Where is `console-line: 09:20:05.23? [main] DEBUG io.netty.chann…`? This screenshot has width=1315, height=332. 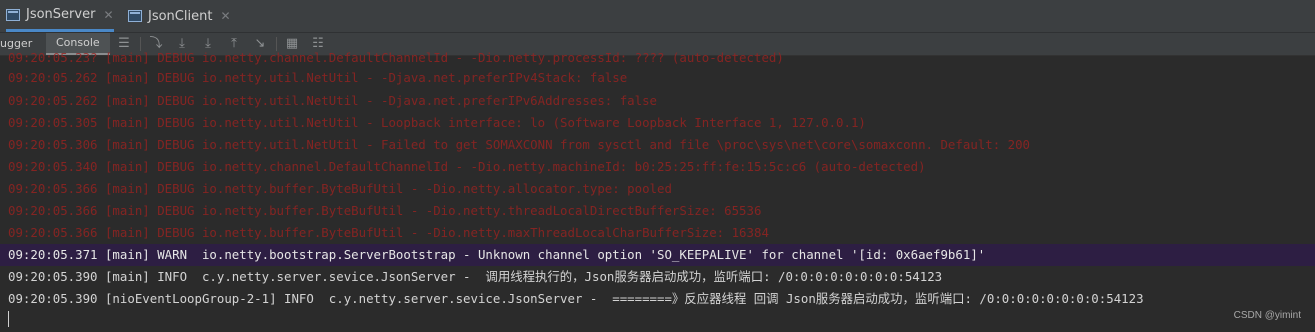
console-line: 09:20:05.23? [main] DEBUG io.netty.chann… is located at coordinates (396, 57).